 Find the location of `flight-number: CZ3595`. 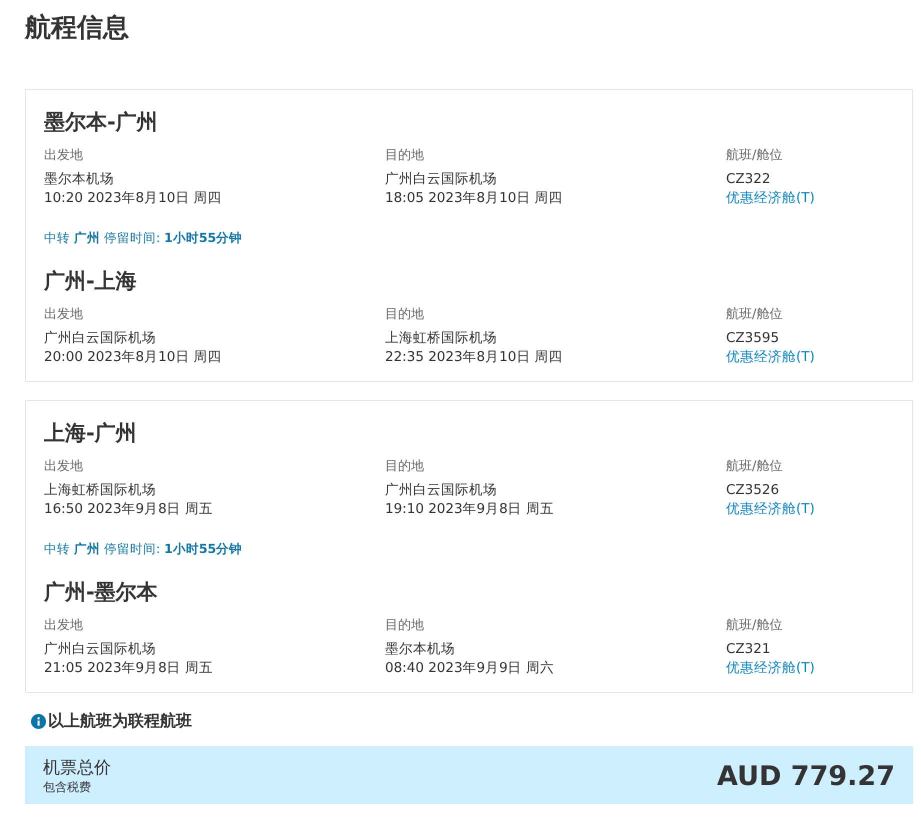

flight-number: CZ3595 is located at coordinates (753, 338).